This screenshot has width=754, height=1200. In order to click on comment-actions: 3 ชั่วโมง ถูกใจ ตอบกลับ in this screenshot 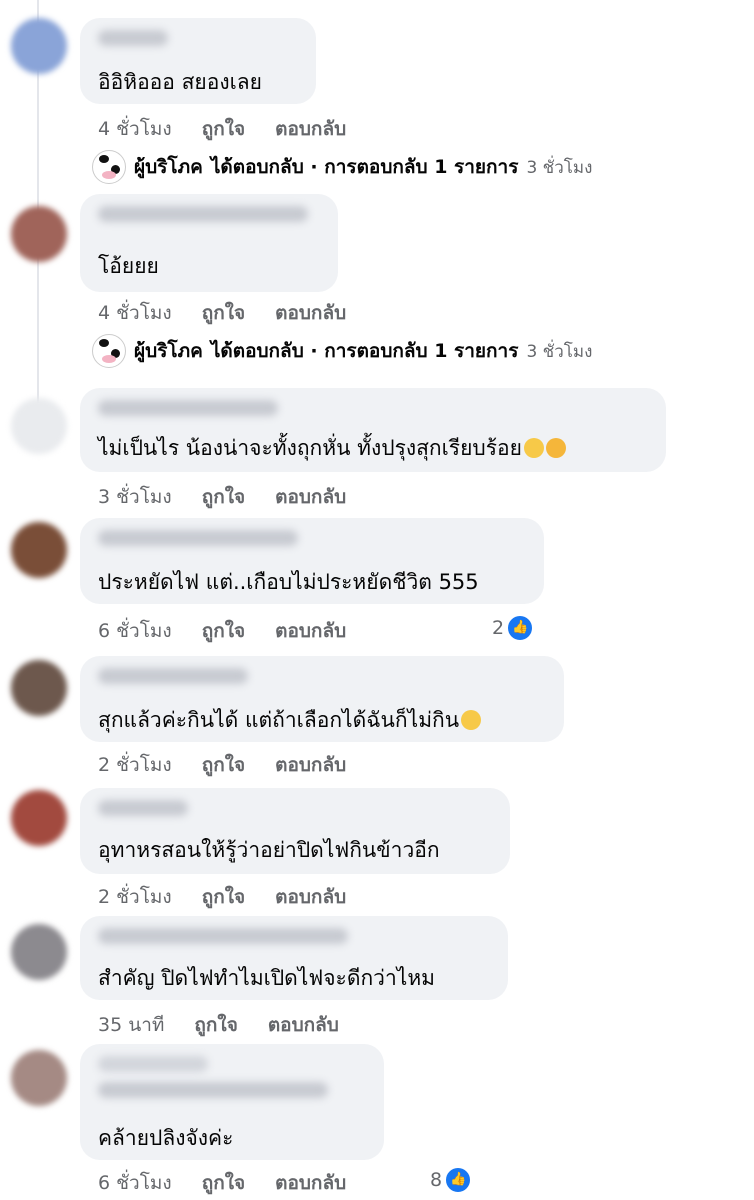, I will do `click(237, 497)`.